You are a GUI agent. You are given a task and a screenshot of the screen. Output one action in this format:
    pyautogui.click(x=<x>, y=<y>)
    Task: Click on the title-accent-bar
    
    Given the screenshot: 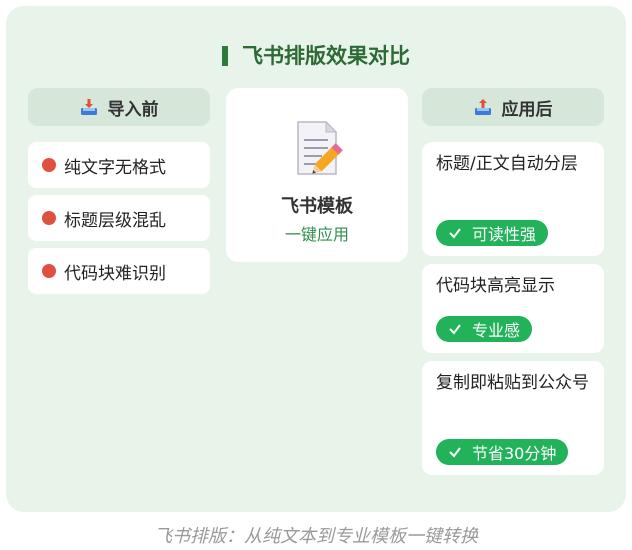 What is the action you would take?
    pyautogui.click(x=225, y=56)
    